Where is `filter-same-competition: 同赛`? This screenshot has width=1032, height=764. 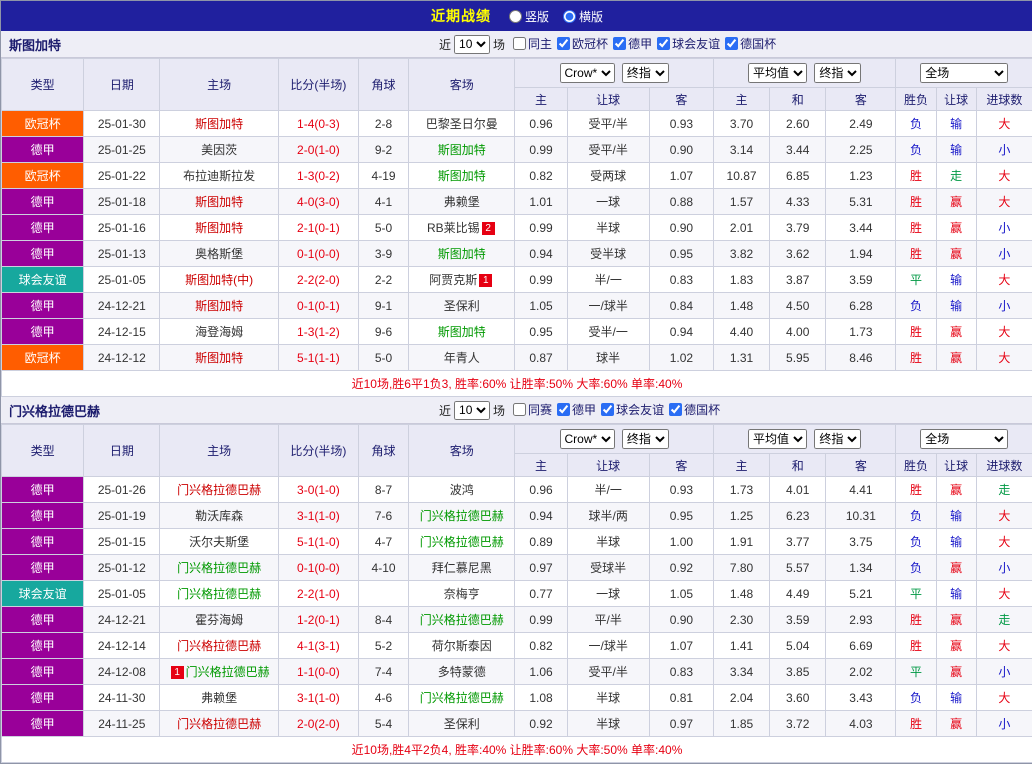
filter-same-competition: 同赛 is located at coordinates (532, 409).